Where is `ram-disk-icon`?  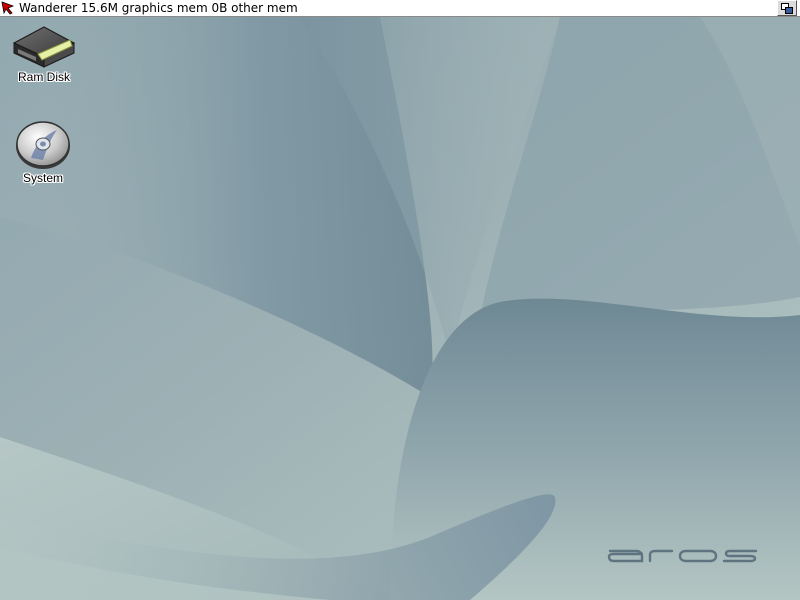 ram-disk-icon is located at coordinates (44, 47).